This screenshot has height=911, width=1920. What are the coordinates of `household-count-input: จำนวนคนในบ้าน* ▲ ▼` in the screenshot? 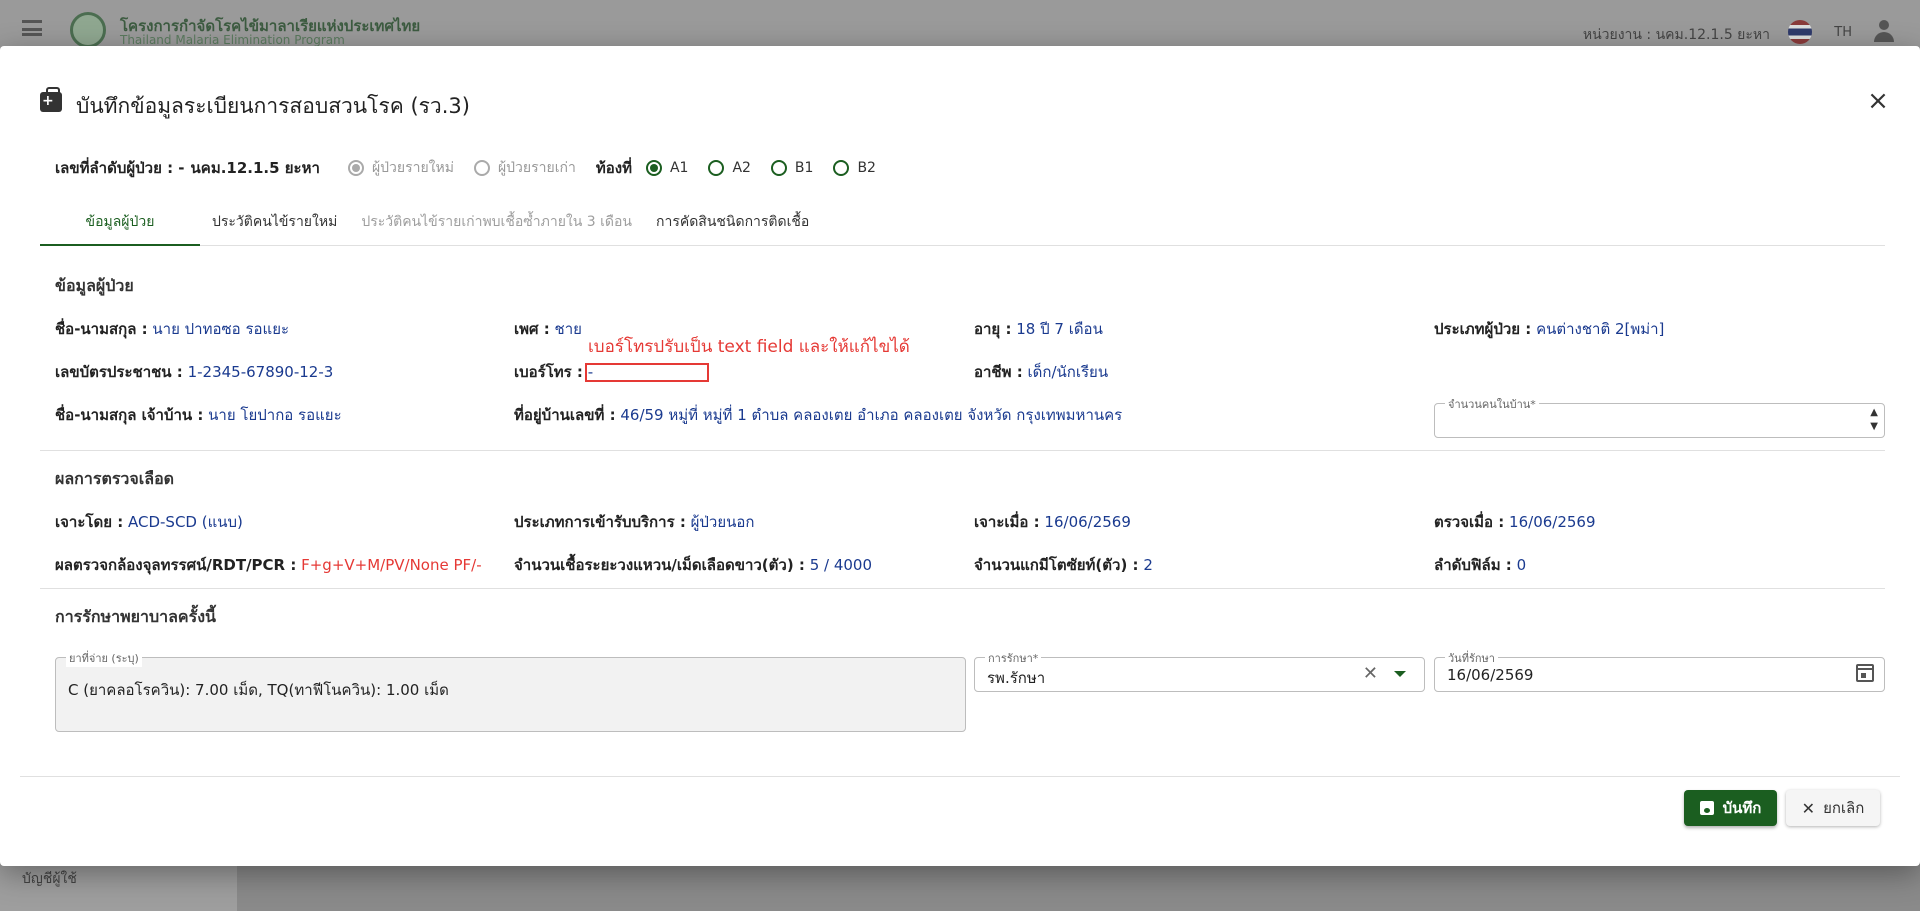 It's located at (1659, 416).